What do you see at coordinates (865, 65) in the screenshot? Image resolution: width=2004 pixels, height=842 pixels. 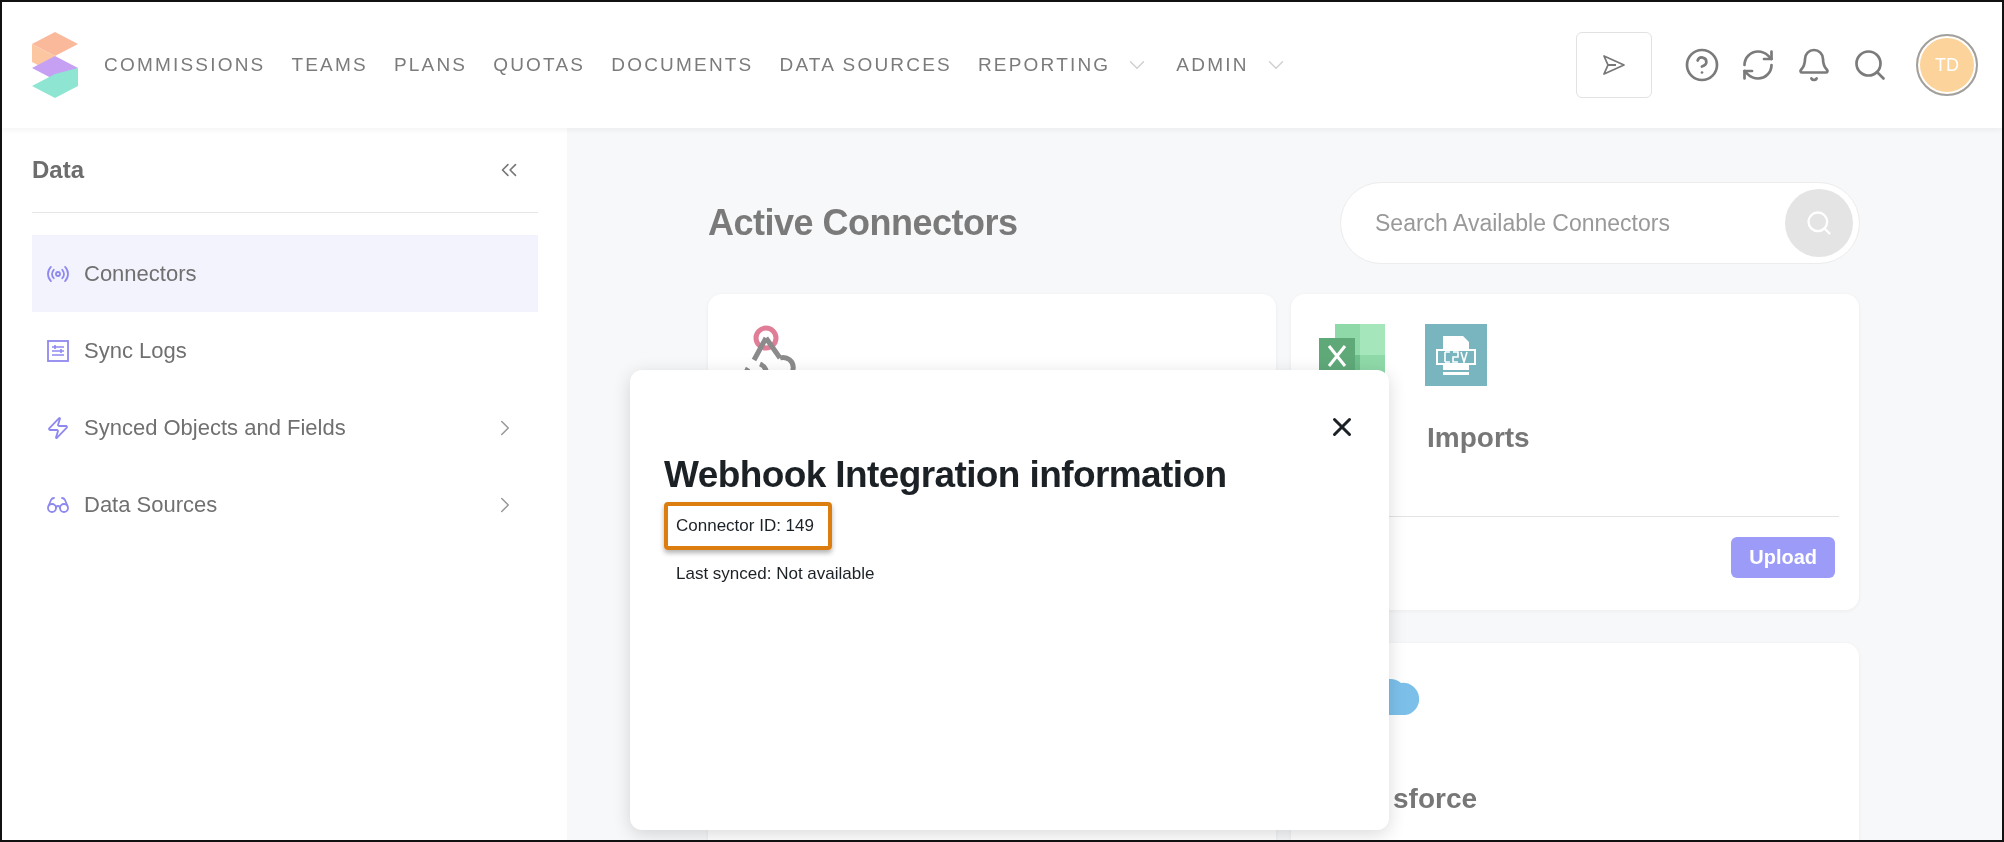 I see `nav-link: DATA SOURCES` at bounding box center [865, 65].